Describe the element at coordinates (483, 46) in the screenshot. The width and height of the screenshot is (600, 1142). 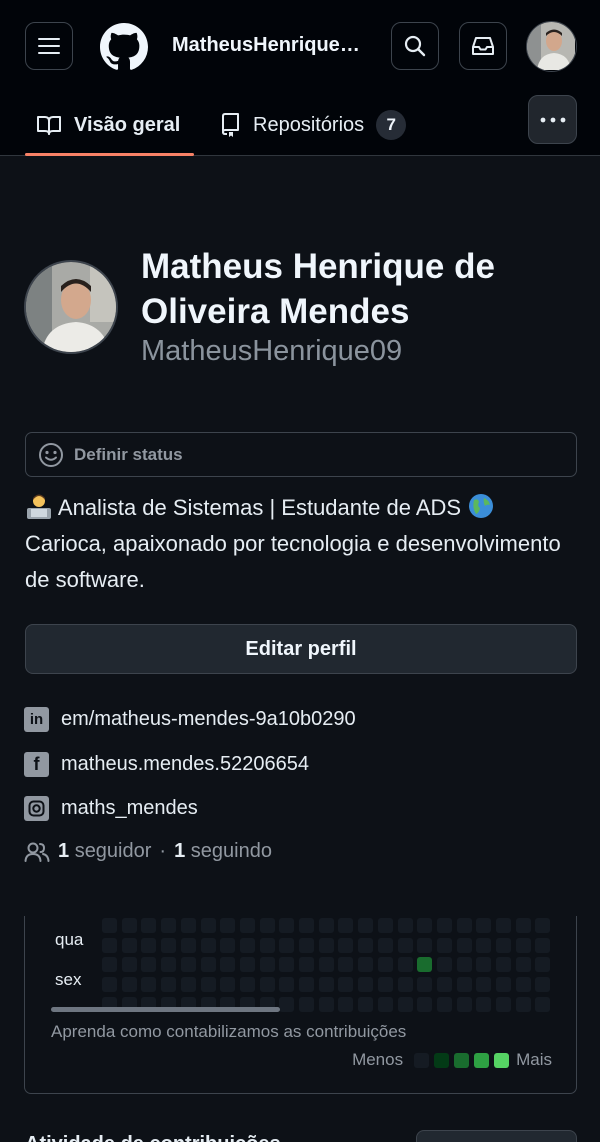
I see `inbox-button` at that location.